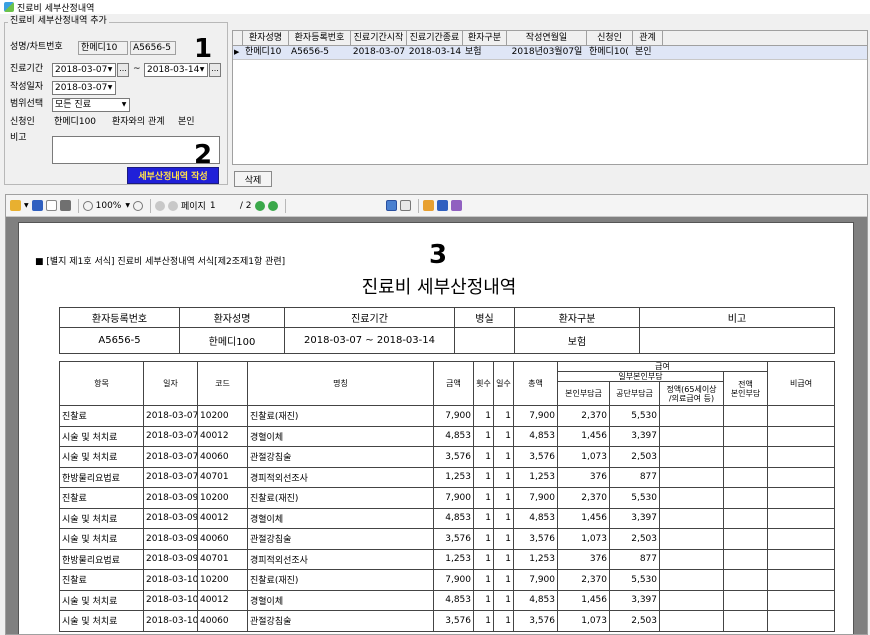 The width and height of the screenshot is (870, 635). I want to click on window-titlebar: 진료비 세부산정내역, so click(435, 7).